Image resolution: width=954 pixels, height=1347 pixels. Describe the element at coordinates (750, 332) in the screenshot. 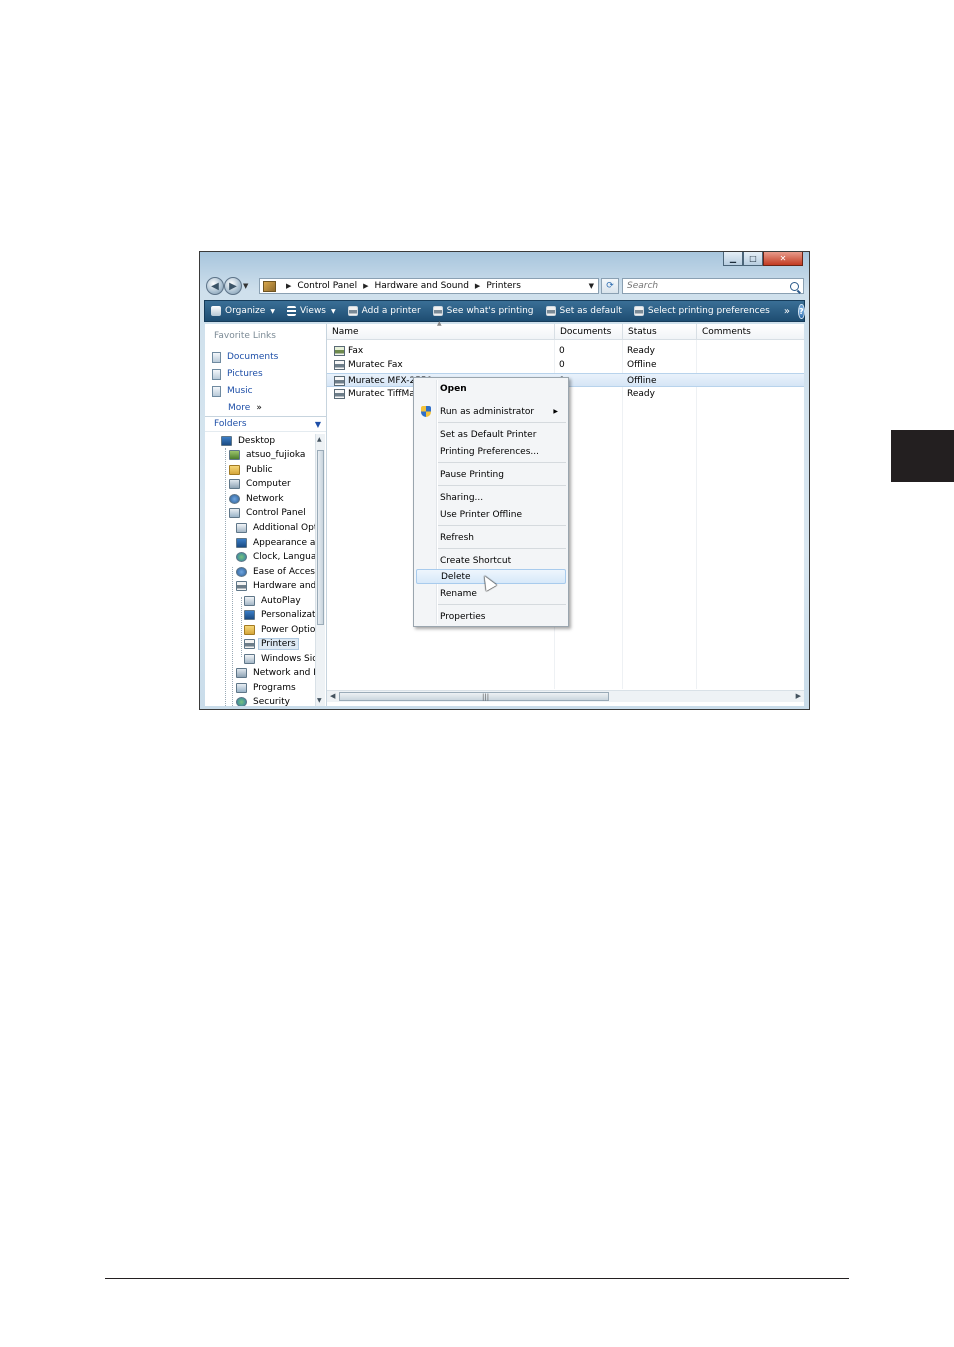

I see `column-header-comments: Comments` at that location.